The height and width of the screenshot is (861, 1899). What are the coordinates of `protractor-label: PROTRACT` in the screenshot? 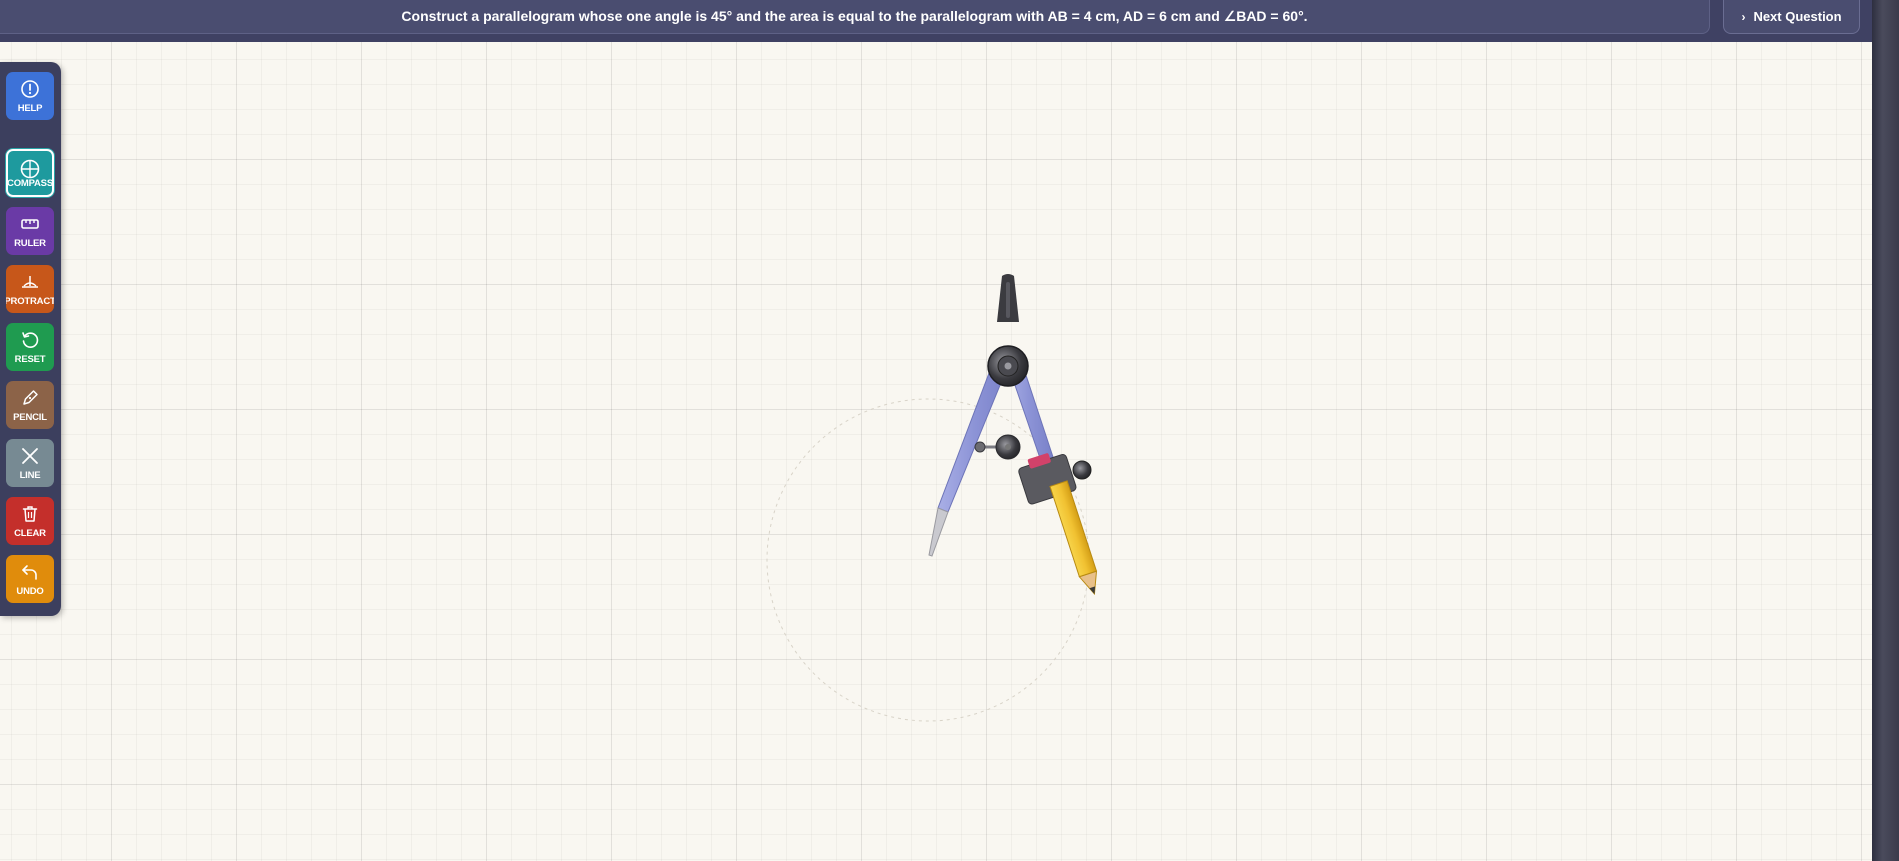 It's located at (30, 301).